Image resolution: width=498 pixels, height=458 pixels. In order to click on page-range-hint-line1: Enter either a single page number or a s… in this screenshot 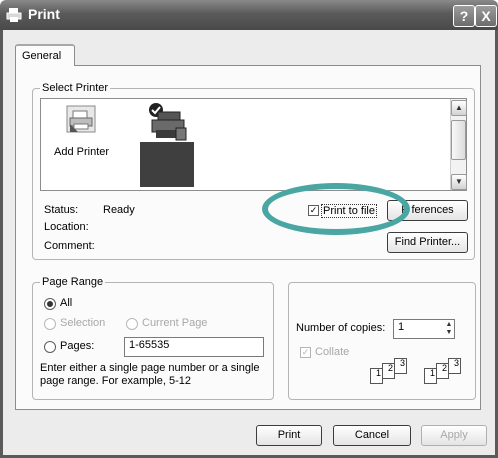, I will do `click(150, 368)`.